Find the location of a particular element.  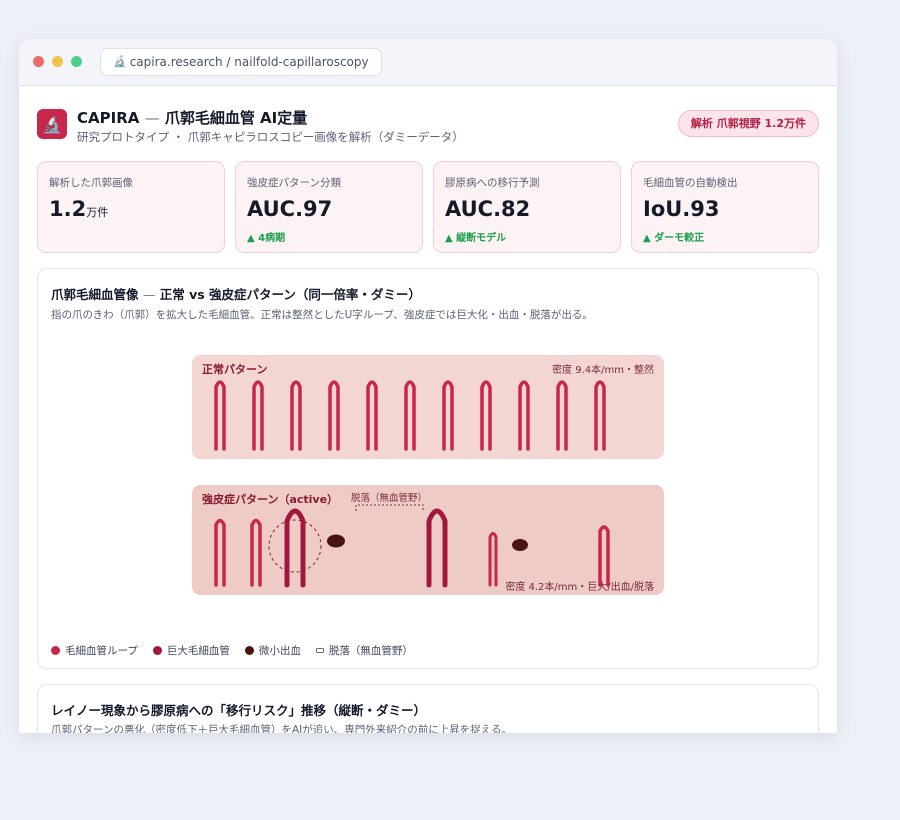

kpi-value: AUC.97 is located at coordinates (290, 209).